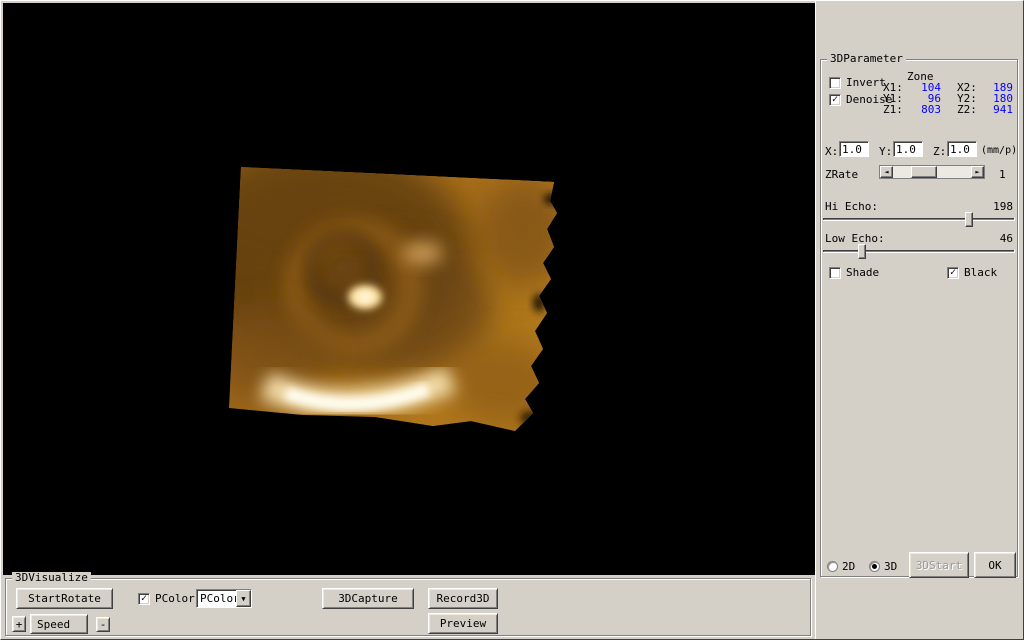 The image size is (1024, 640). I want to click on zone-z1-value: 803, so click(931, 109).